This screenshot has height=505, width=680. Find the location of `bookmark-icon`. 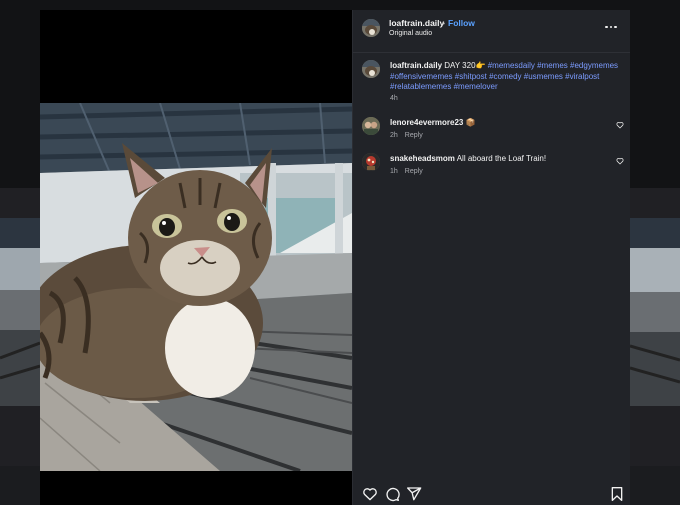

bookmark-icon is located at coordinates (617, 494).